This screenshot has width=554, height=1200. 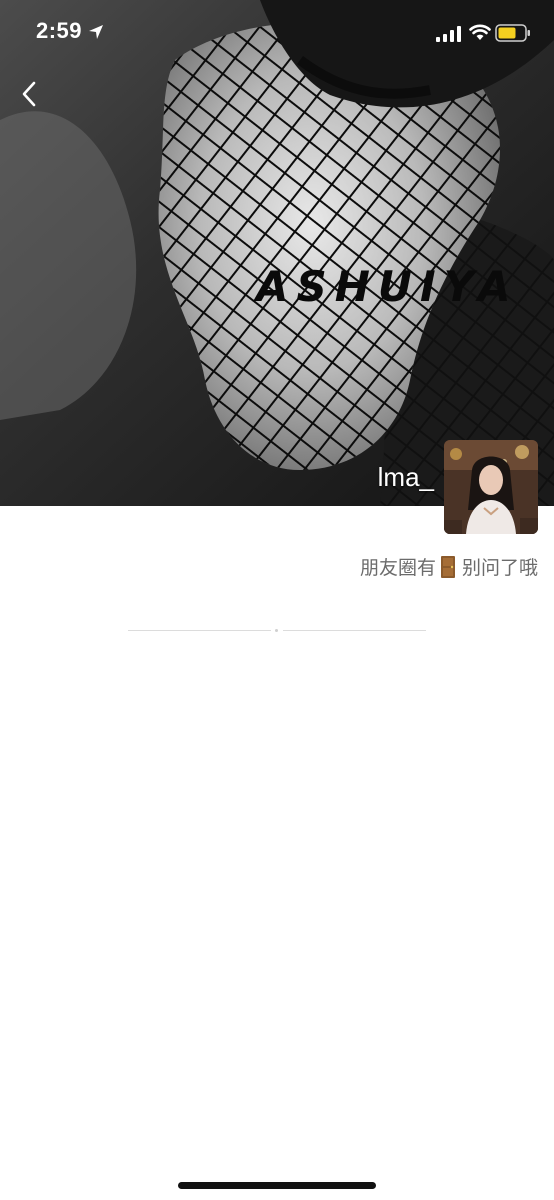 What do you see at coordinates (96, 32) in the screenshot?
I see `location-arrow-icon` at bounding box center [96, 32].